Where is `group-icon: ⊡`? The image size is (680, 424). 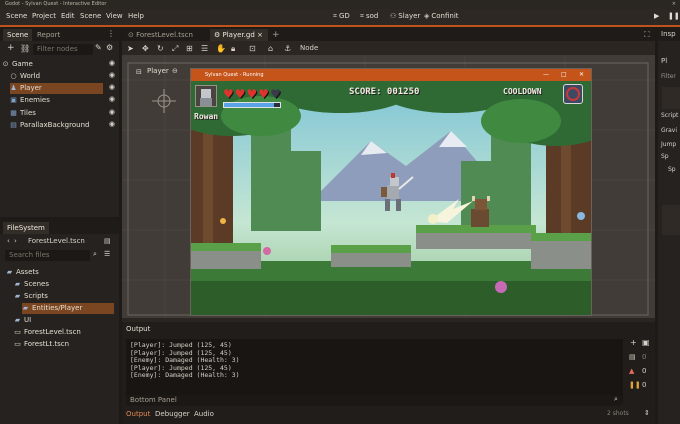 group-icon: ⊡ is located at coordinates (252, 48).